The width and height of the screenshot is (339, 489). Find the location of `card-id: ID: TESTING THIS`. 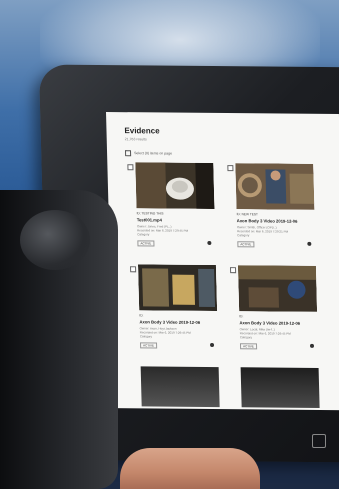

card-id: ID: TESTING THIS is located at coordinates (150, 213).